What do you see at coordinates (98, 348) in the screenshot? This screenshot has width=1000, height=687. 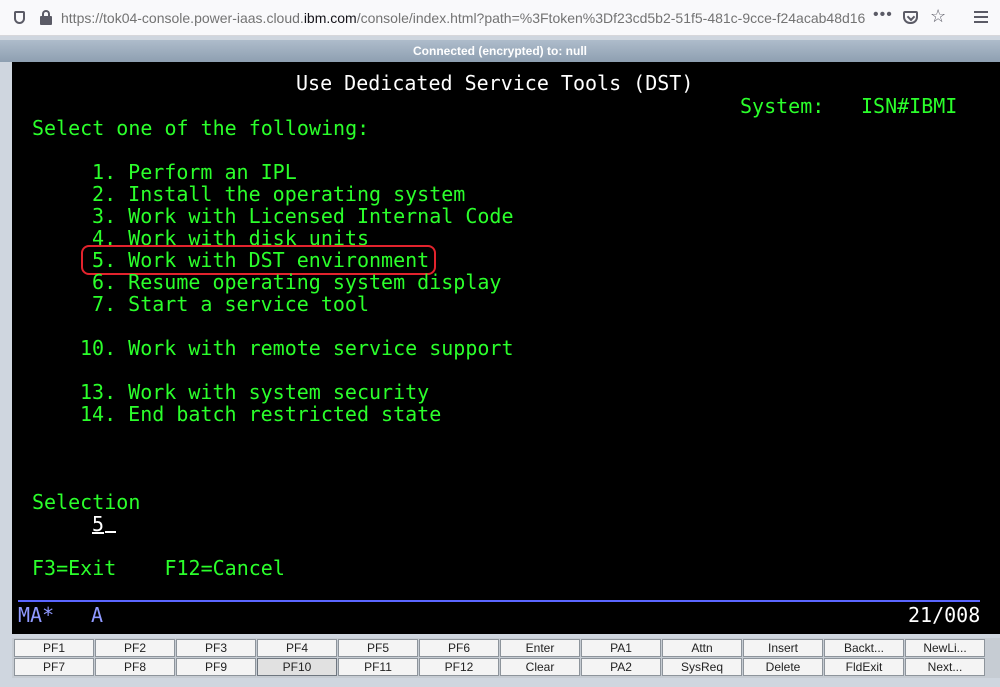 I see `option-number: 10.` at bounding box center [98, 348].